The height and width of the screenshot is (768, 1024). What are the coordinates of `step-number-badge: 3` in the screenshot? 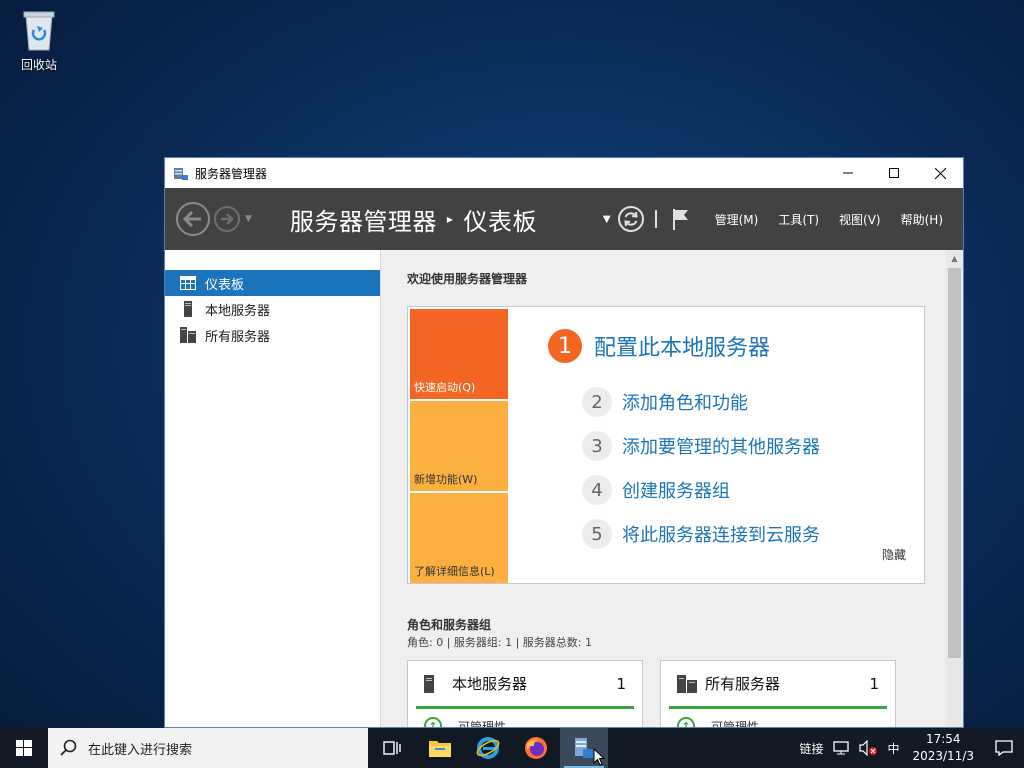 It's located at (597, 446).